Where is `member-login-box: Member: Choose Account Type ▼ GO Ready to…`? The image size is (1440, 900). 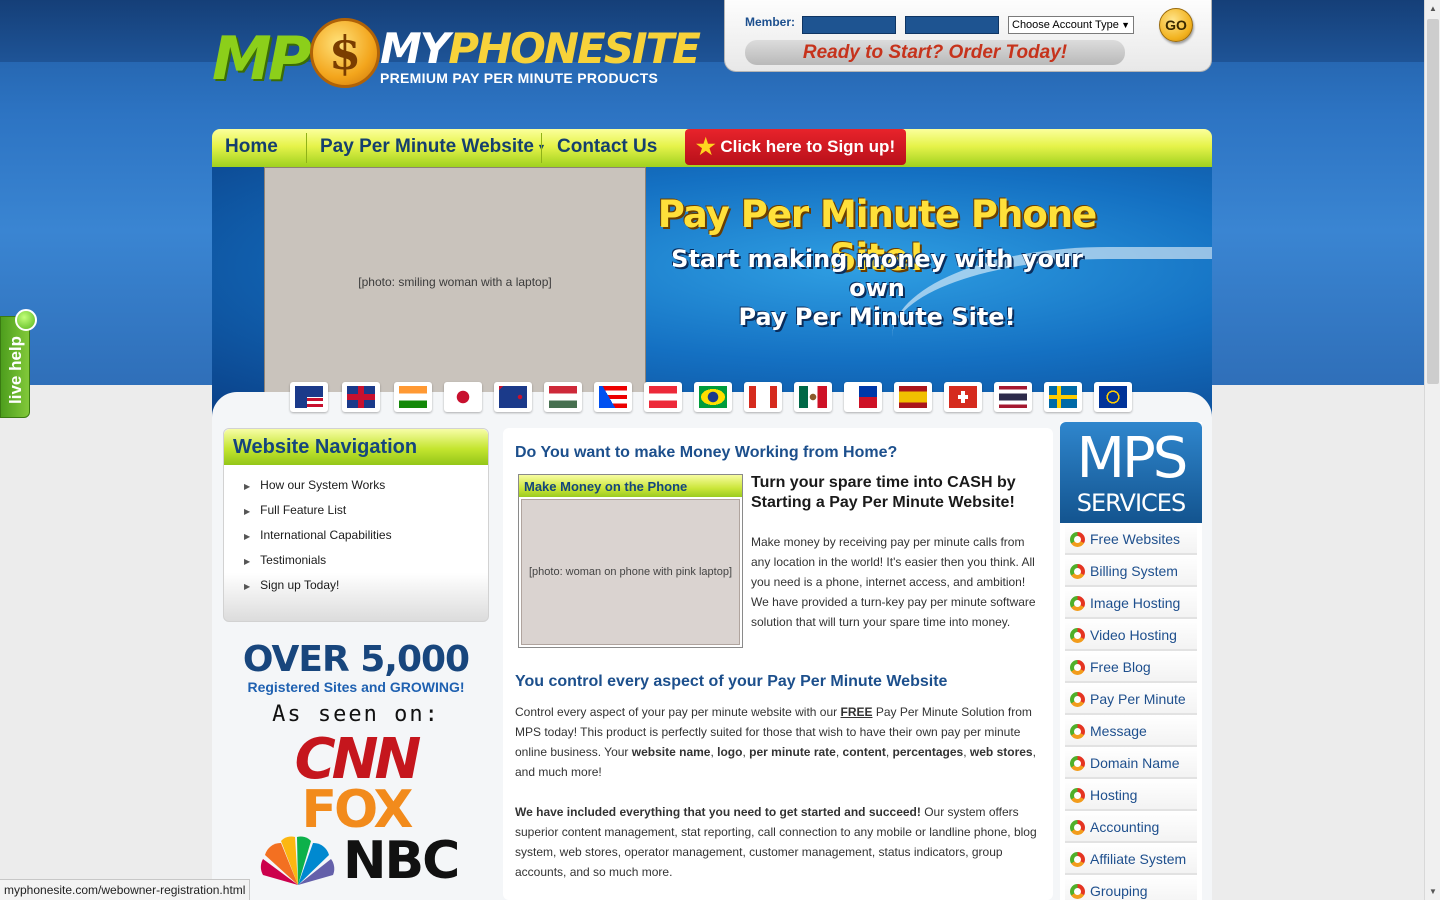 member-login-box: Member: Choose Account Type ▼ GO Ready to… is located at coordinates (968, 36).